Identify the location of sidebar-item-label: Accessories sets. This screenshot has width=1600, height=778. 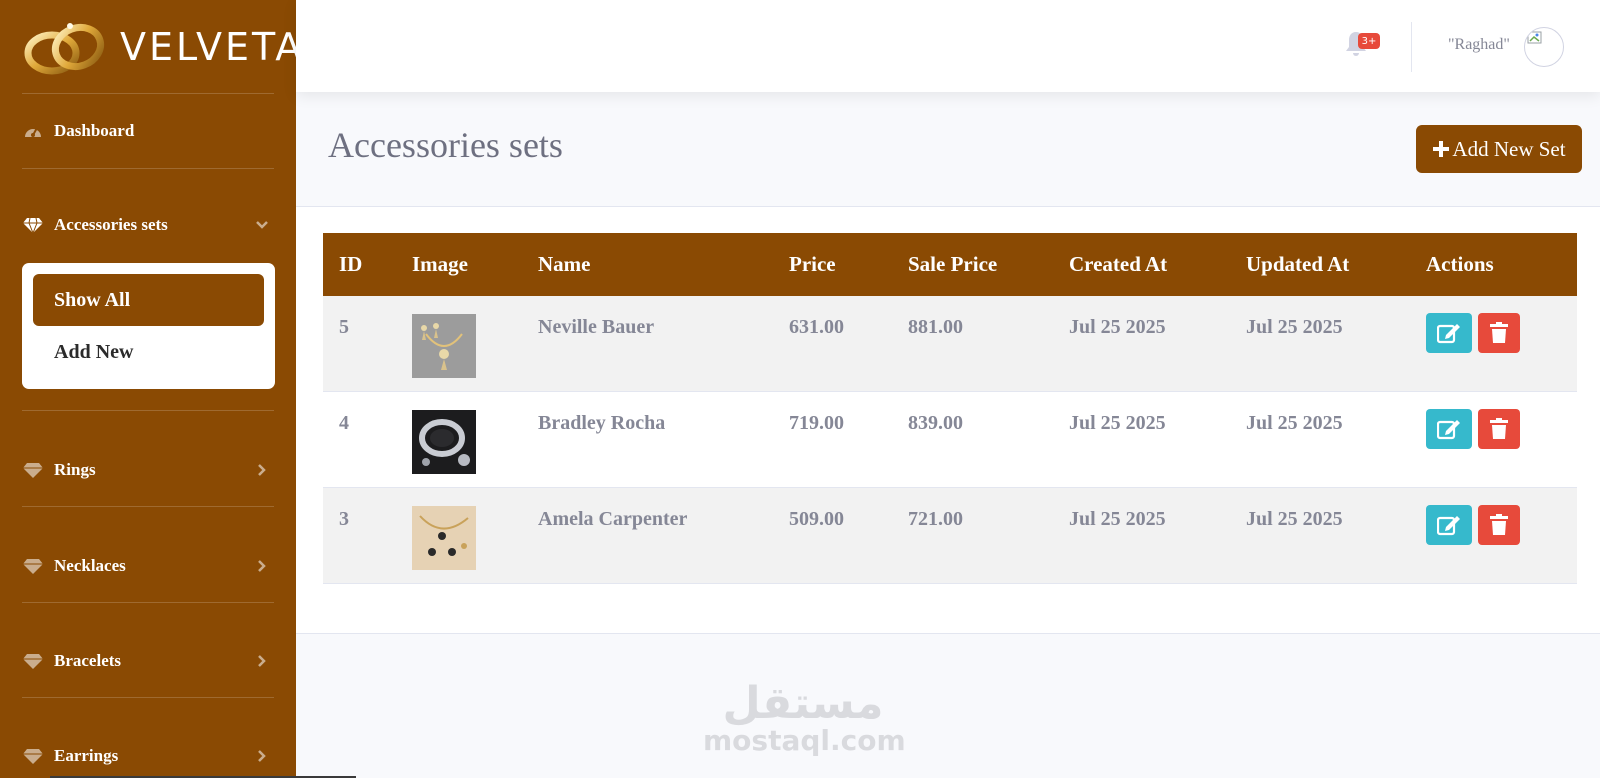
(111, 224).